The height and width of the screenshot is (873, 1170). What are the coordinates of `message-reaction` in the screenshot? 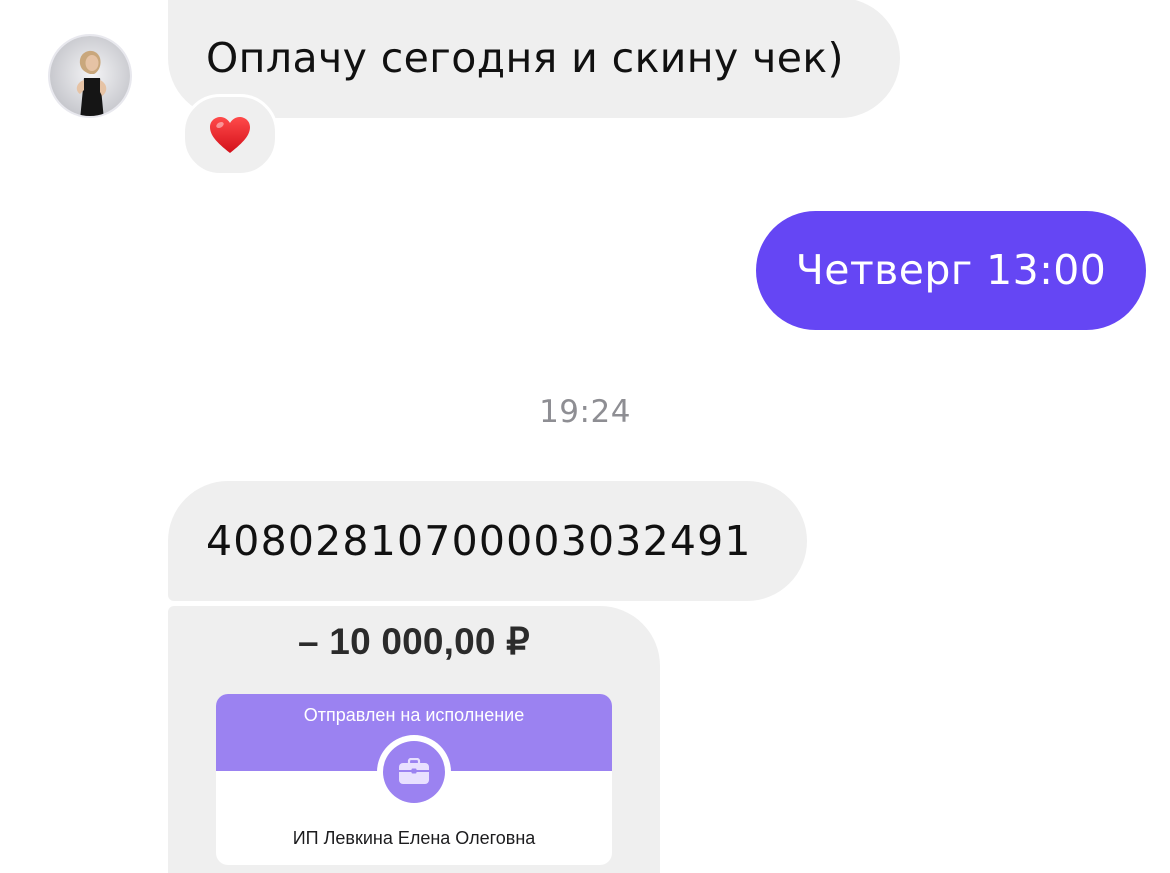 It's located at (230, 135).